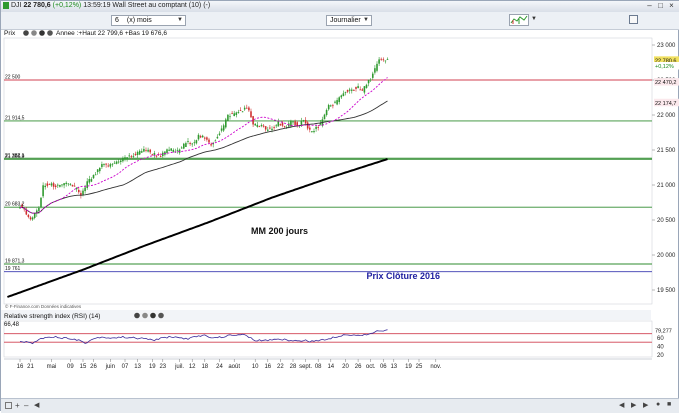  I want to click on legend-hide-icon, so click(42, 33).